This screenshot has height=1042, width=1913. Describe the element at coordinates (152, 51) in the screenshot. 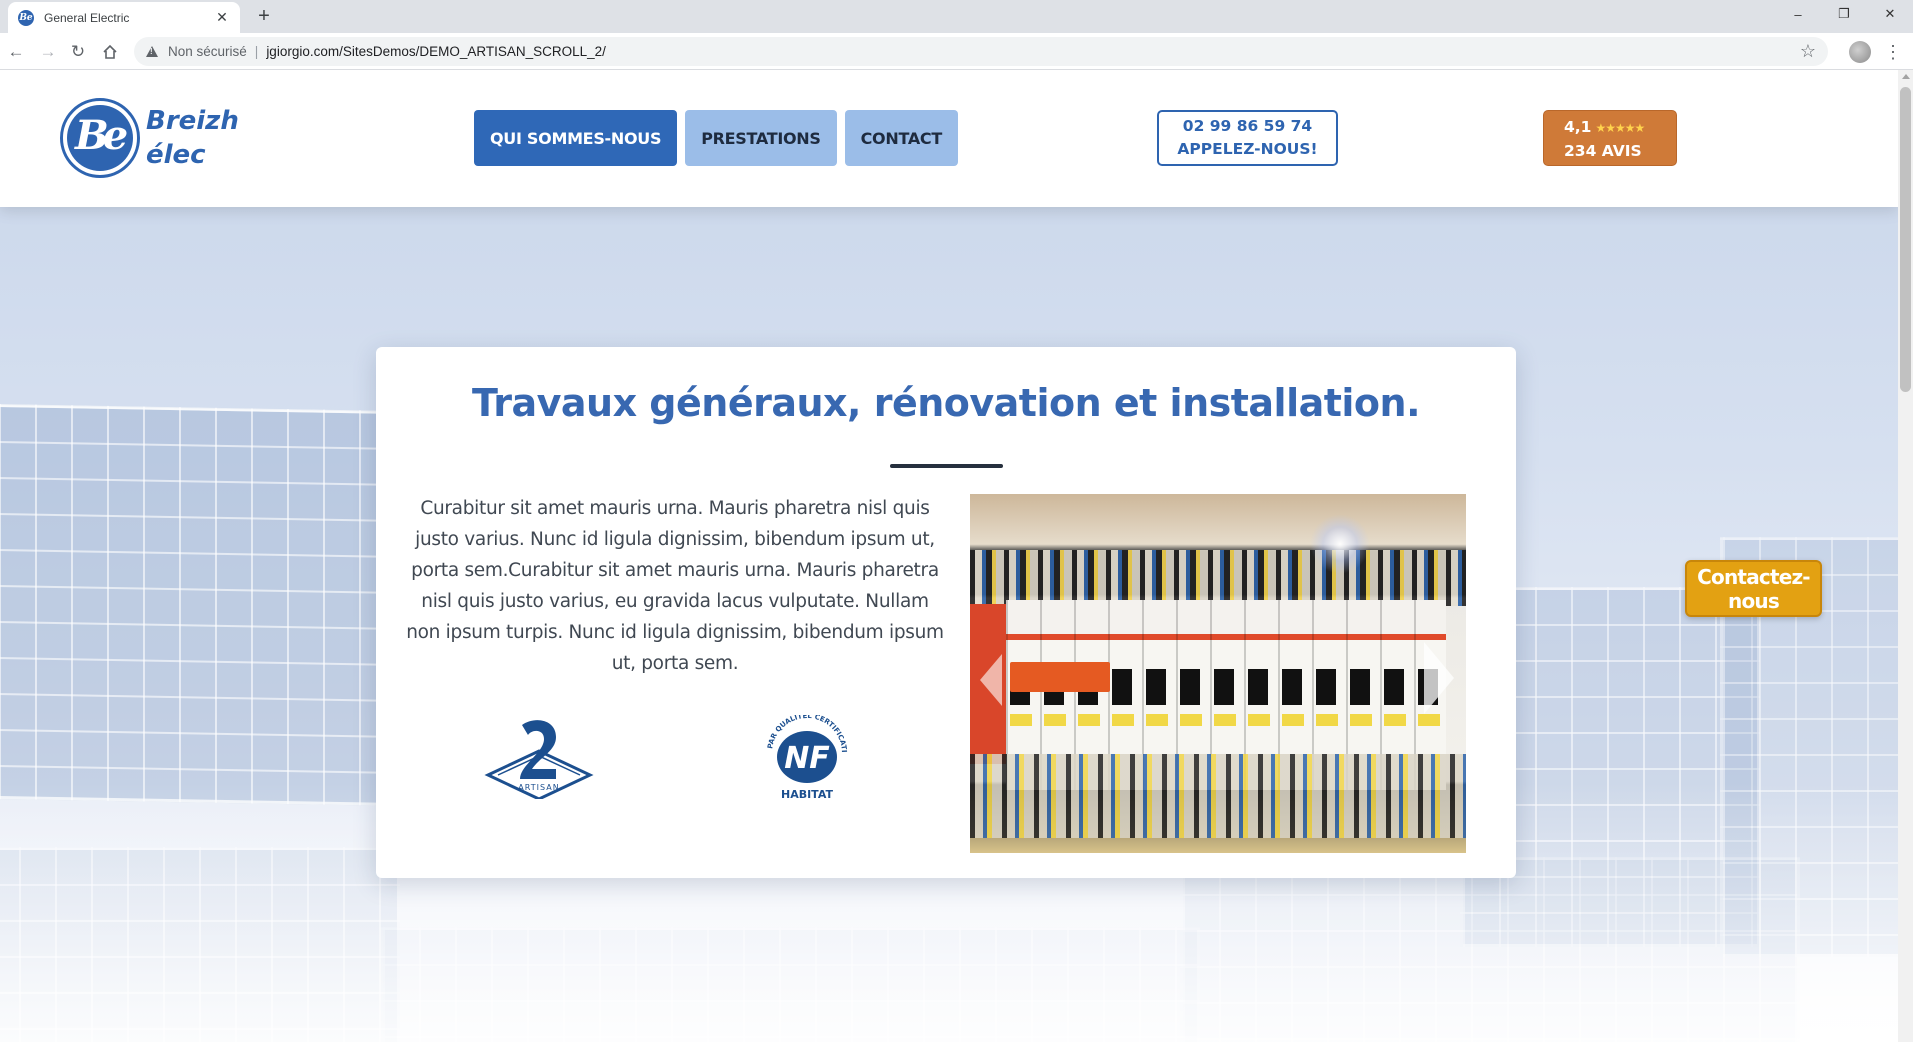

I see `warning-icon` at that location.